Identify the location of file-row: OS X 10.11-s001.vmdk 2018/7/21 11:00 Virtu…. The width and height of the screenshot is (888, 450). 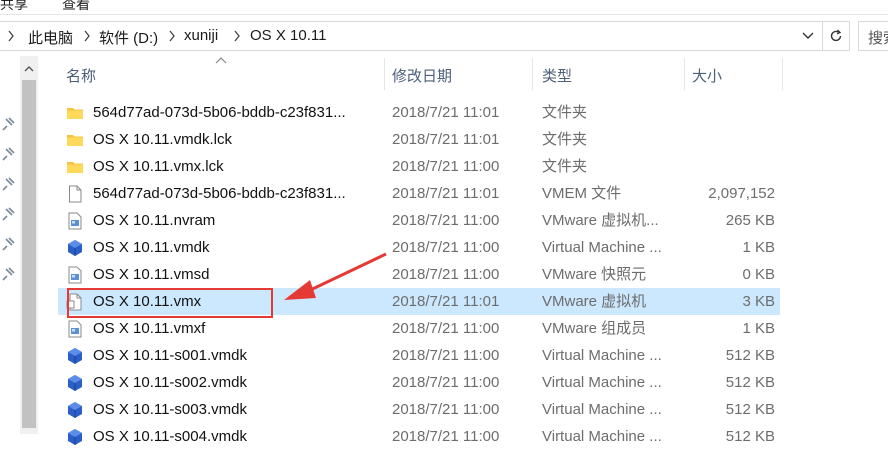
(419, 355).